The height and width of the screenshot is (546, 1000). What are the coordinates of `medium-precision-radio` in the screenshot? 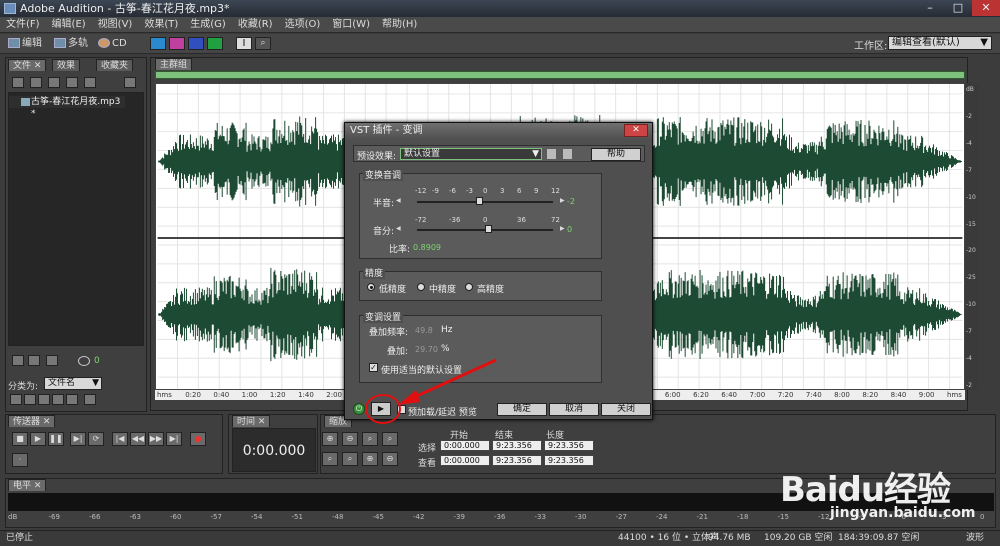 It's located at (421, 287).